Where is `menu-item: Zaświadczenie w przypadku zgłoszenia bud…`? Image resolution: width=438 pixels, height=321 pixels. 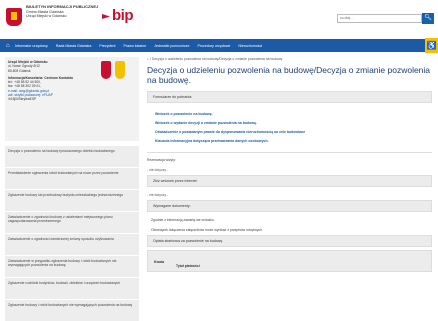
menu-item: Zaświadczenie w przypadku zgłoszenia bud… is located at coordinates (72, 266).